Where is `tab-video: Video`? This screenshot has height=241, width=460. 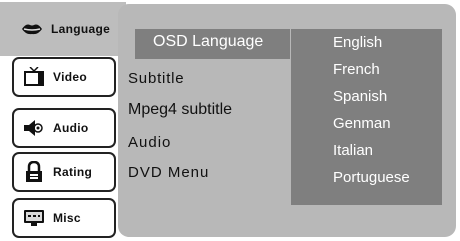 tab-video: Video is located at coordinates (64, 77).